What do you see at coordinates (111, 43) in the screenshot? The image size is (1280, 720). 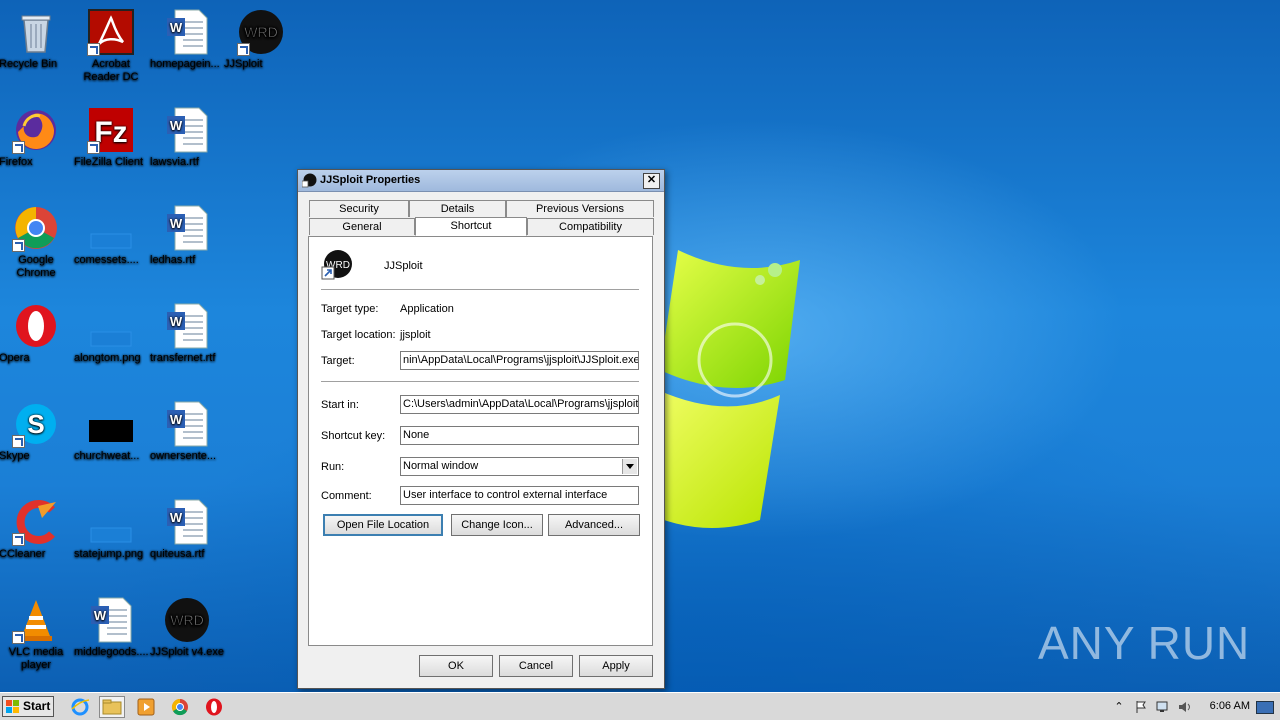 I see `desktop-icon-acrobat: Acrobat Reader DC` at bounding box center [111, 43].